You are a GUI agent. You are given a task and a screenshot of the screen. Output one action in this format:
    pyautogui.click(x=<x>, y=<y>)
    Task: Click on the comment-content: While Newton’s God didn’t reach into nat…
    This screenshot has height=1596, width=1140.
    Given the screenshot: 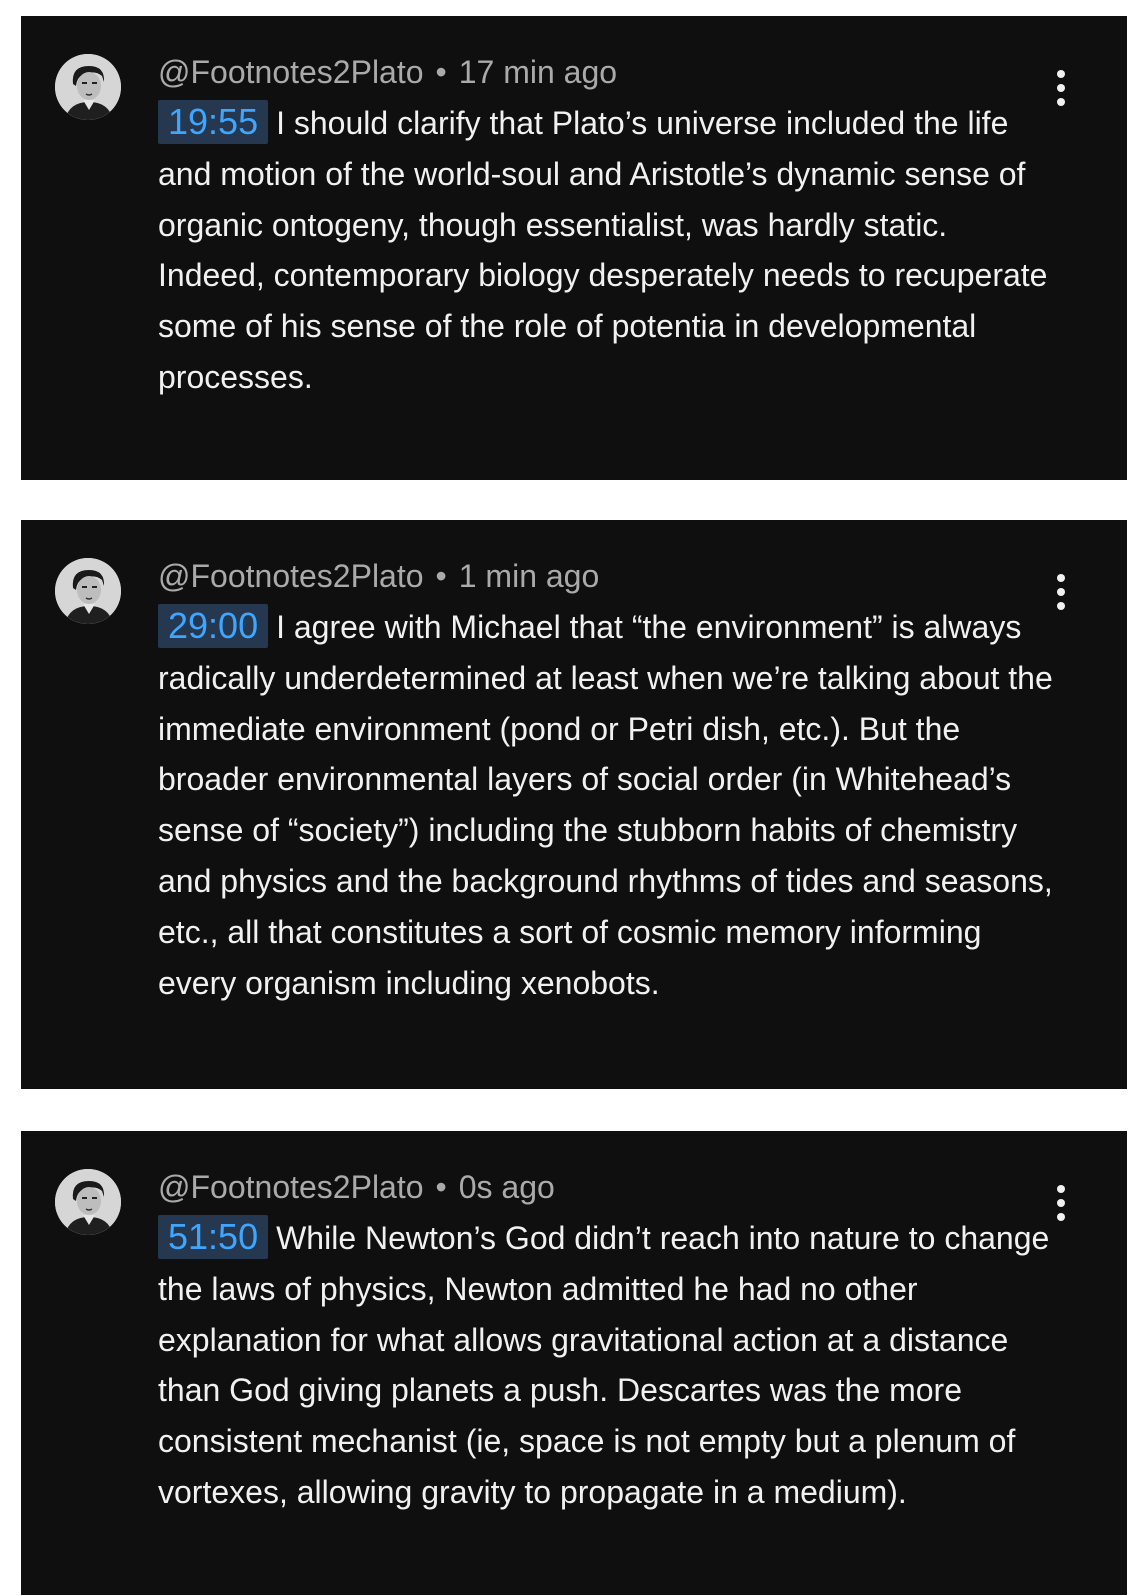 What is the action you would take?
    pyautogui.click(x=604, y=1365)
    